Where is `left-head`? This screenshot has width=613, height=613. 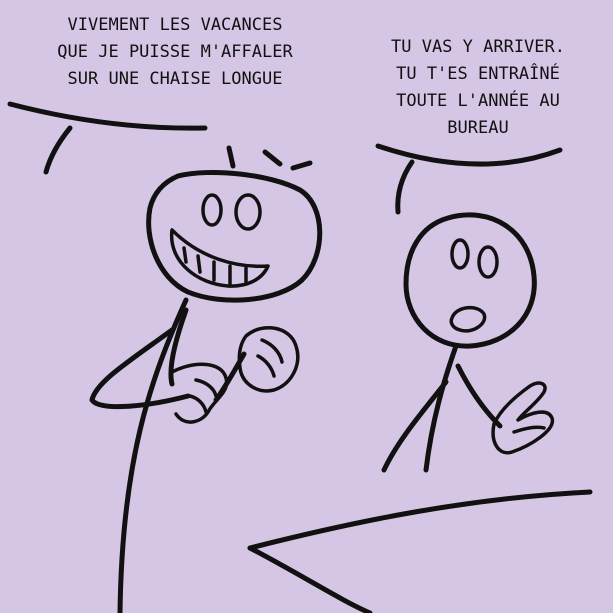 left-head is located at coordinates (234, 236).